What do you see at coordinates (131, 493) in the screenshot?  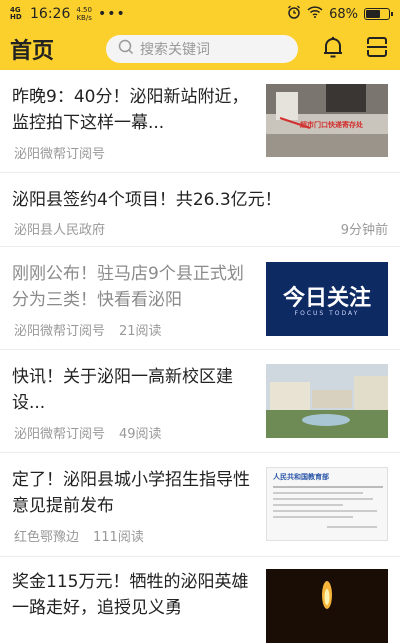 I see `article-title: 定了！泌阳县城小学招生指导性意见提前发布` at bounding box center [131, 493].